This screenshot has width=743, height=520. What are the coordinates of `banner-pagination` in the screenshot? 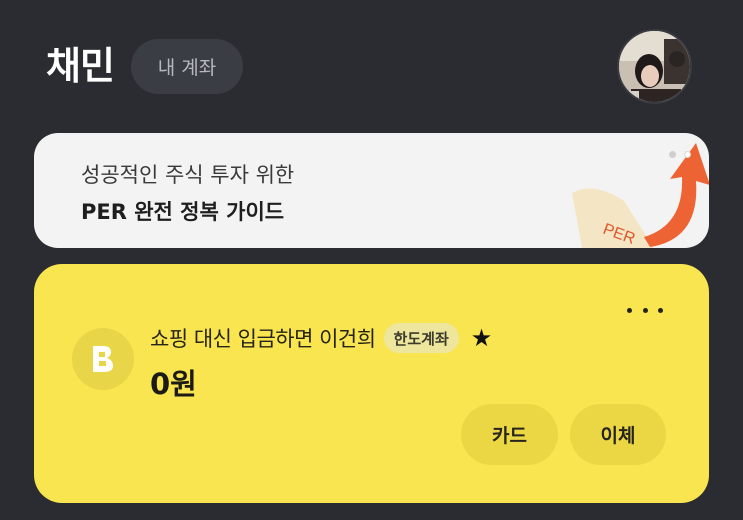 It's located at (680, 154).